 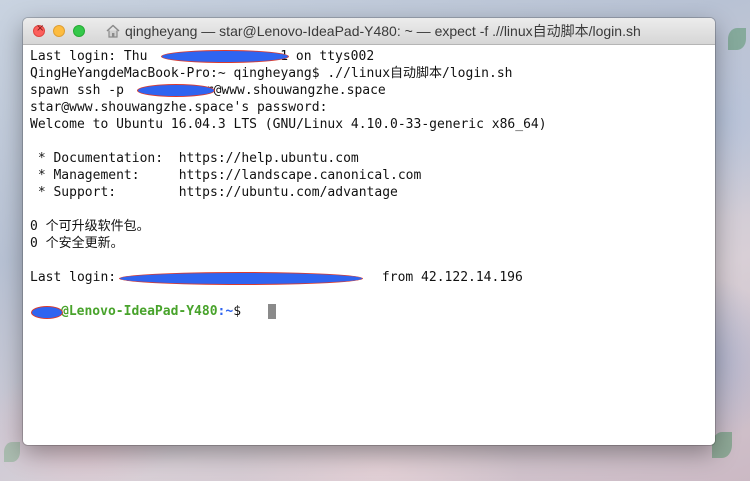 I want to click on terminal-line: * Documentation: https://help.ubuntu.com, so click(x=194, y=158).